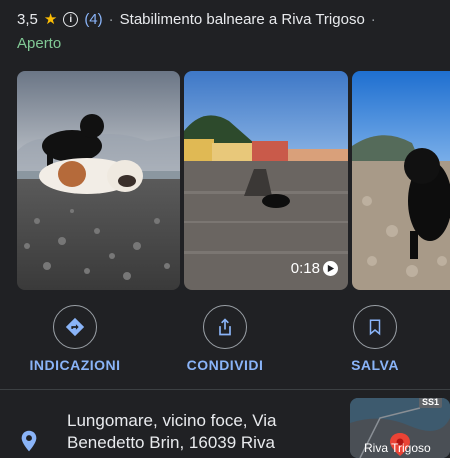 This screenshot has height=458, width=450. Describe the element at coordinates (75, 327) in the screenshot. I see `directions-icon` at that location.